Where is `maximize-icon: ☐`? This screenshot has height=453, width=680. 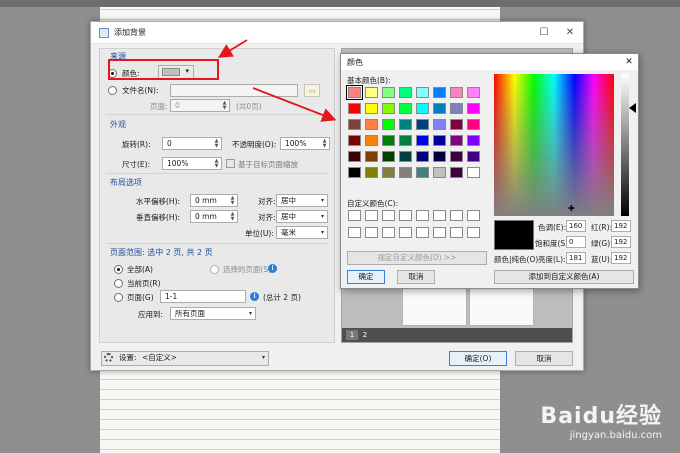
maximize-icon: ☐ is located at coordinates (544, 33).